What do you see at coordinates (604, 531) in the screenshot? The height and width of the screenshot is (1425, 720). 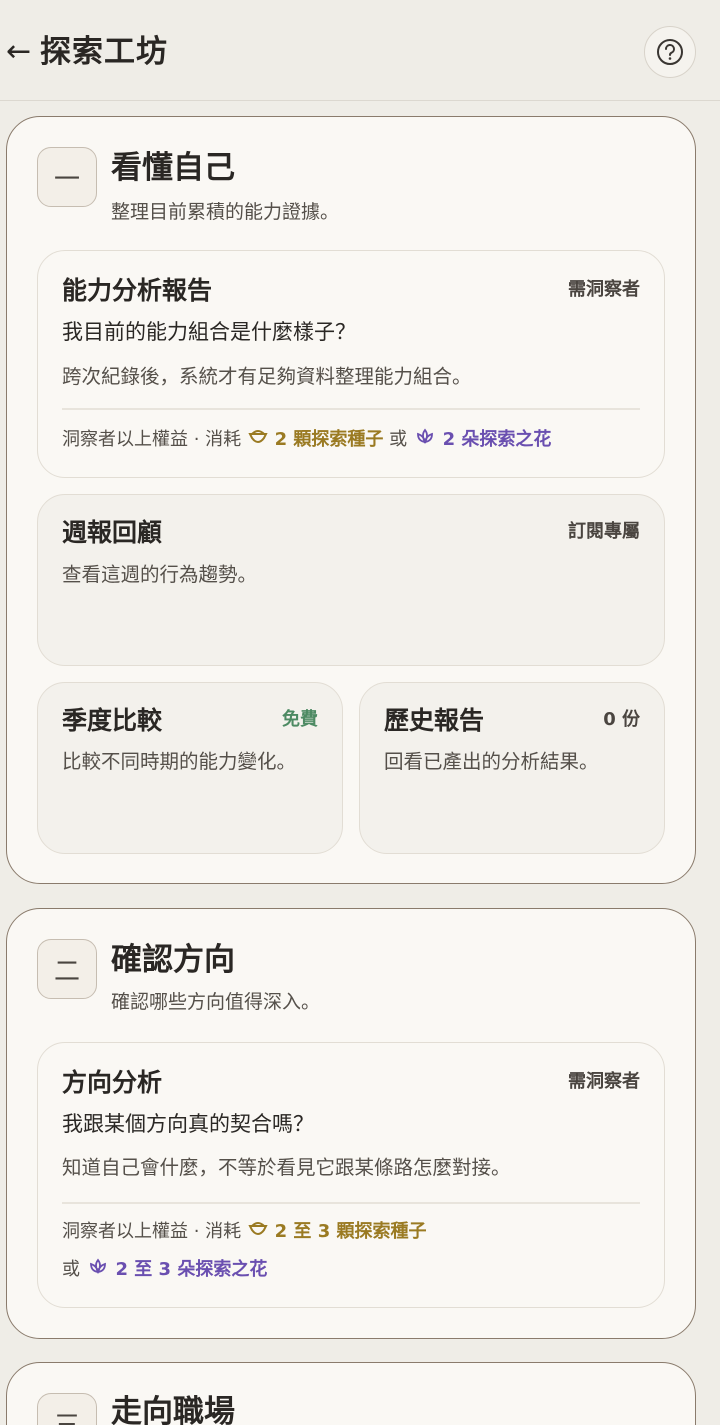 I see `card-badge: 訂閱專屬` at bounding box center [604, 531].